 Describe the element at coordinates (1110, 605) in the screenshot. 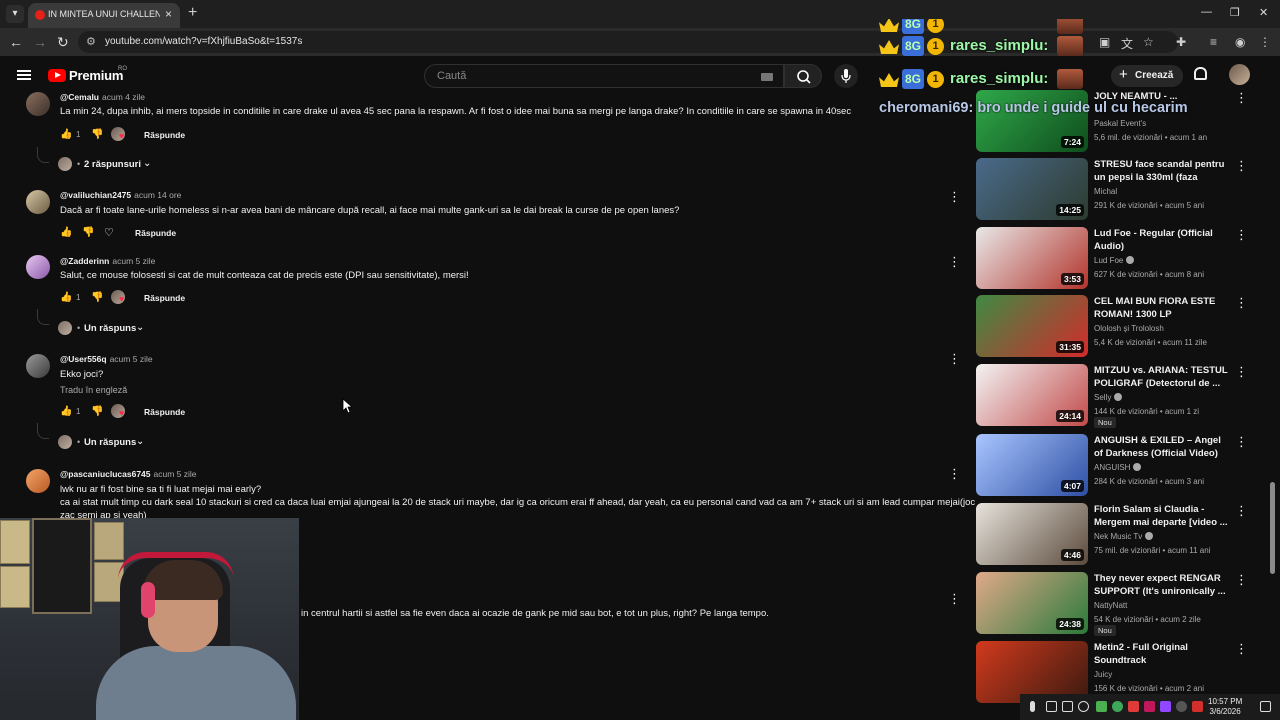

I see `channel-name: NattyNatt` at that location.